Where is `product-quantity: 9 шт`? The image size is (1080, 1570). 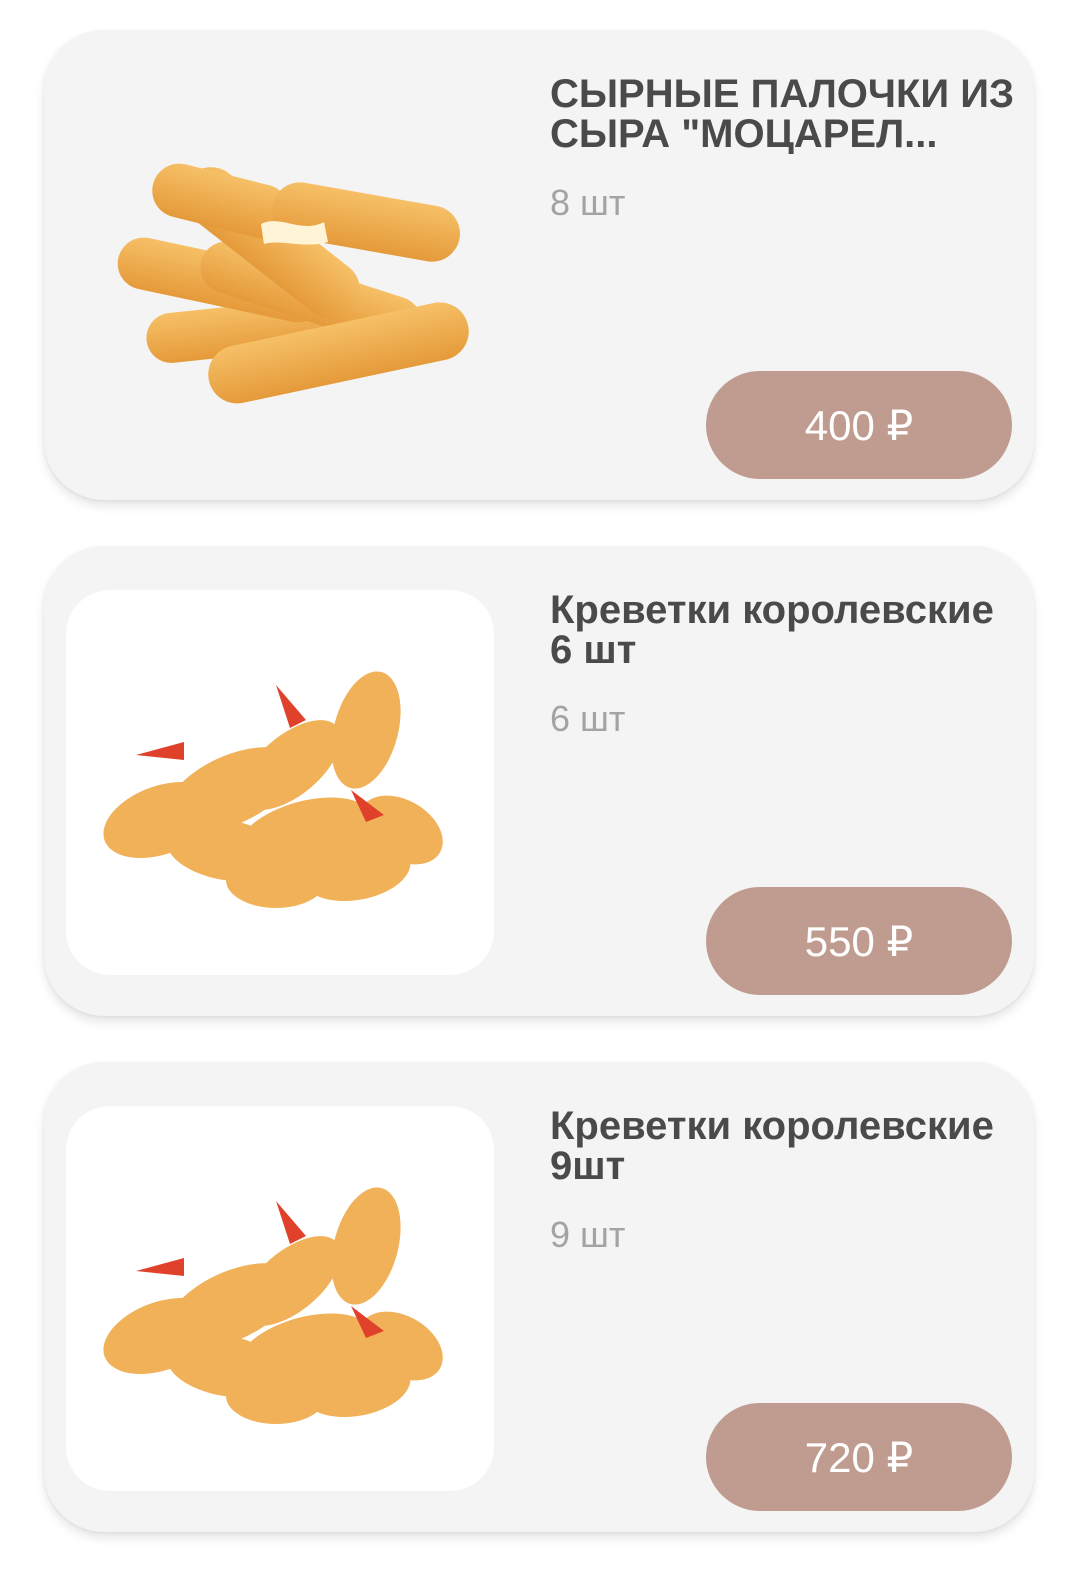
product-quantity: 9 шт is located at coordinates (588, 1234).